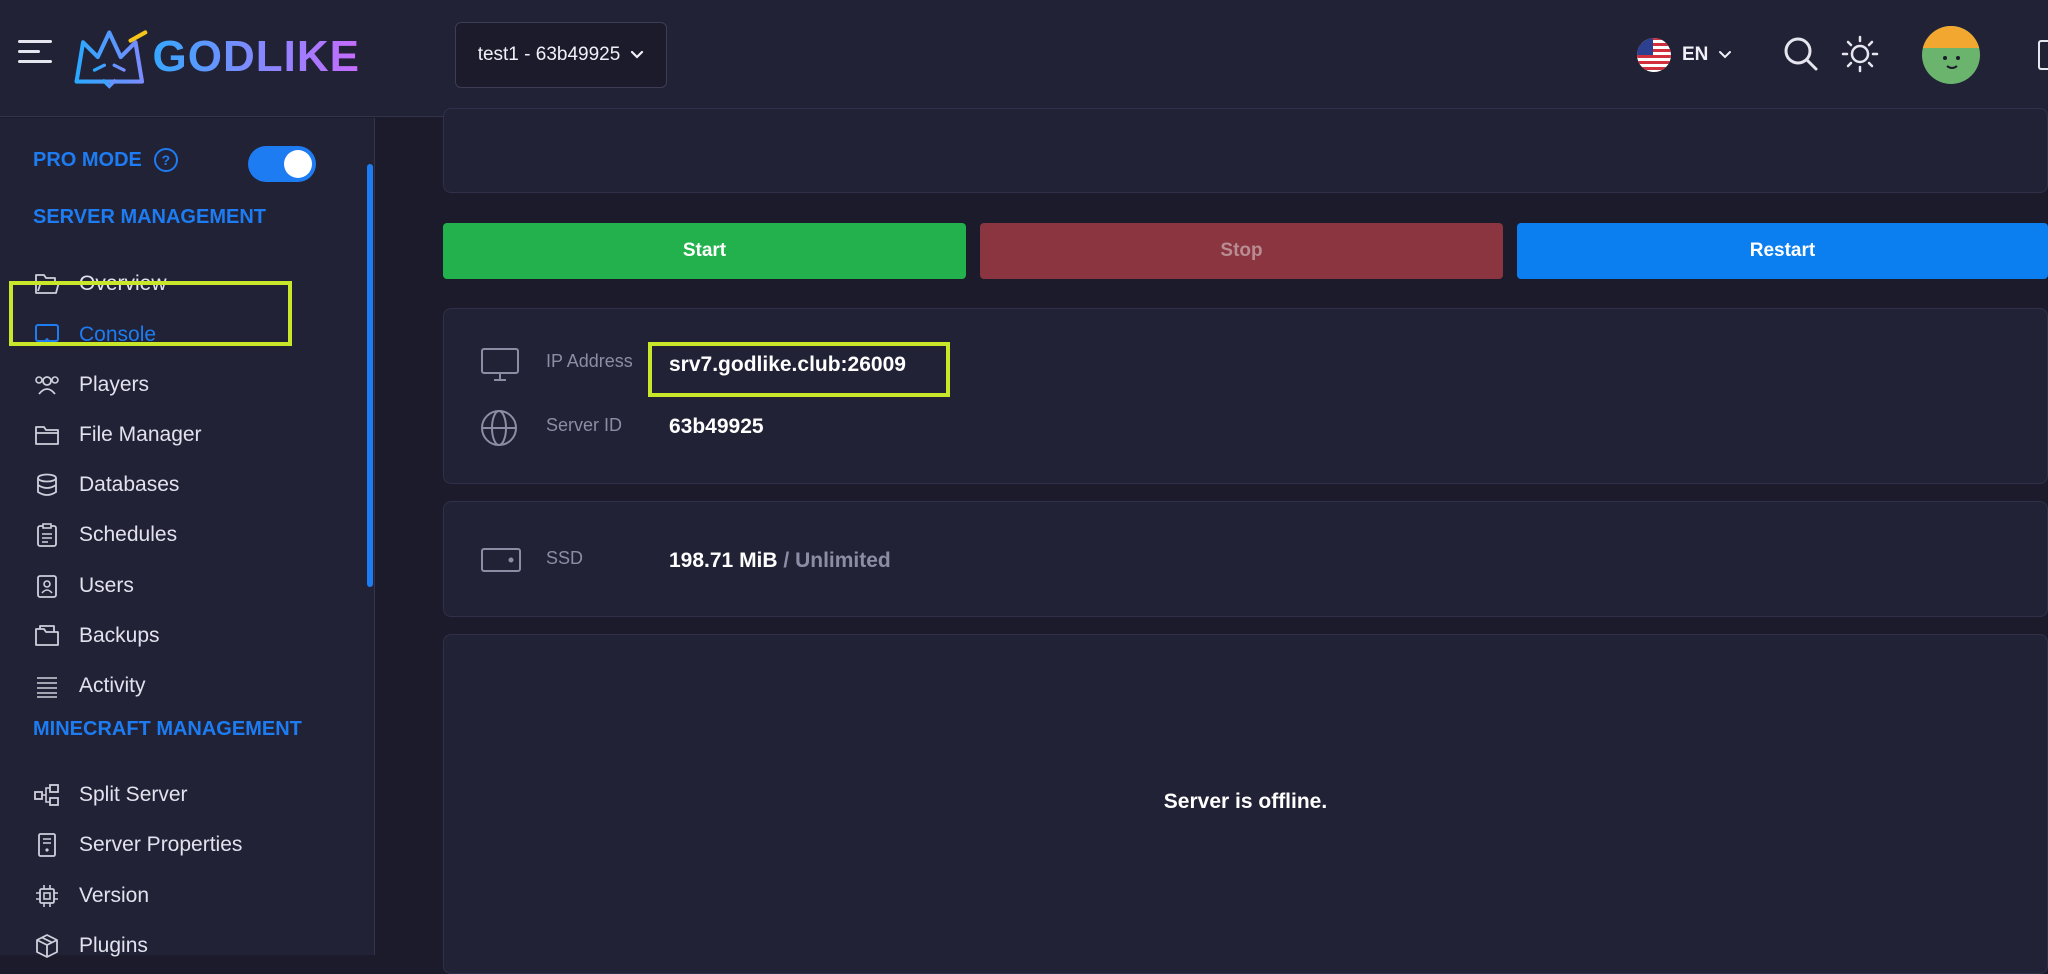 The width and height of the screenshot is (2048, 974). Describe the element at coordinates (112, 685) in the screenshot. I see `sidebar-item-label: Activity` at that location.